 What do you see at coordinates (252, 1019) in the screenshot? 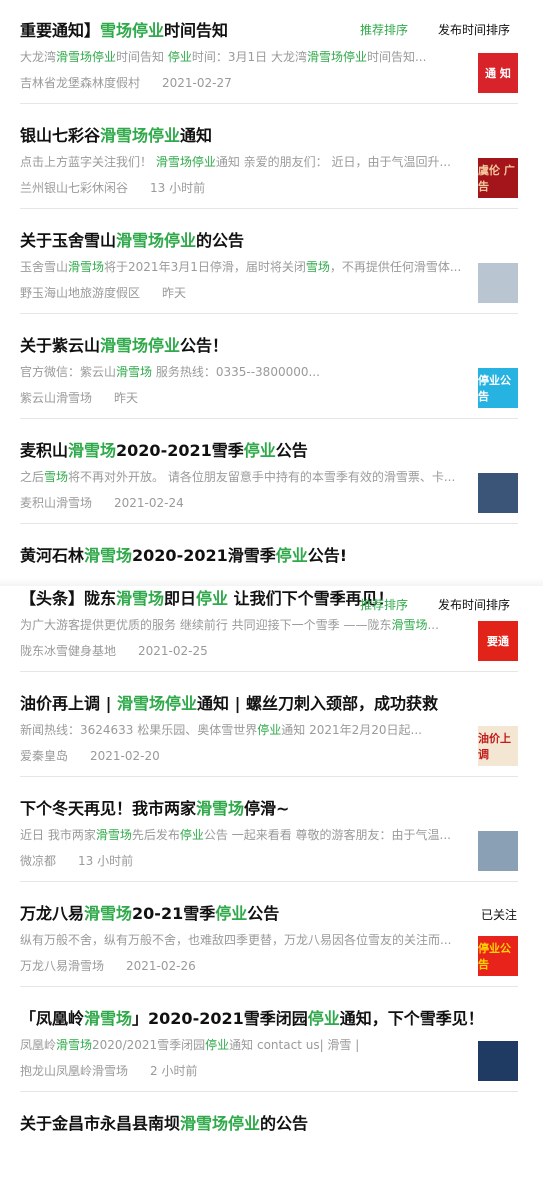
I see `result-title: 「凤凰岭滑雪场」2020-2021雪季闭园停业通知，下个雪季见！` at bounding box center [252, 1019].